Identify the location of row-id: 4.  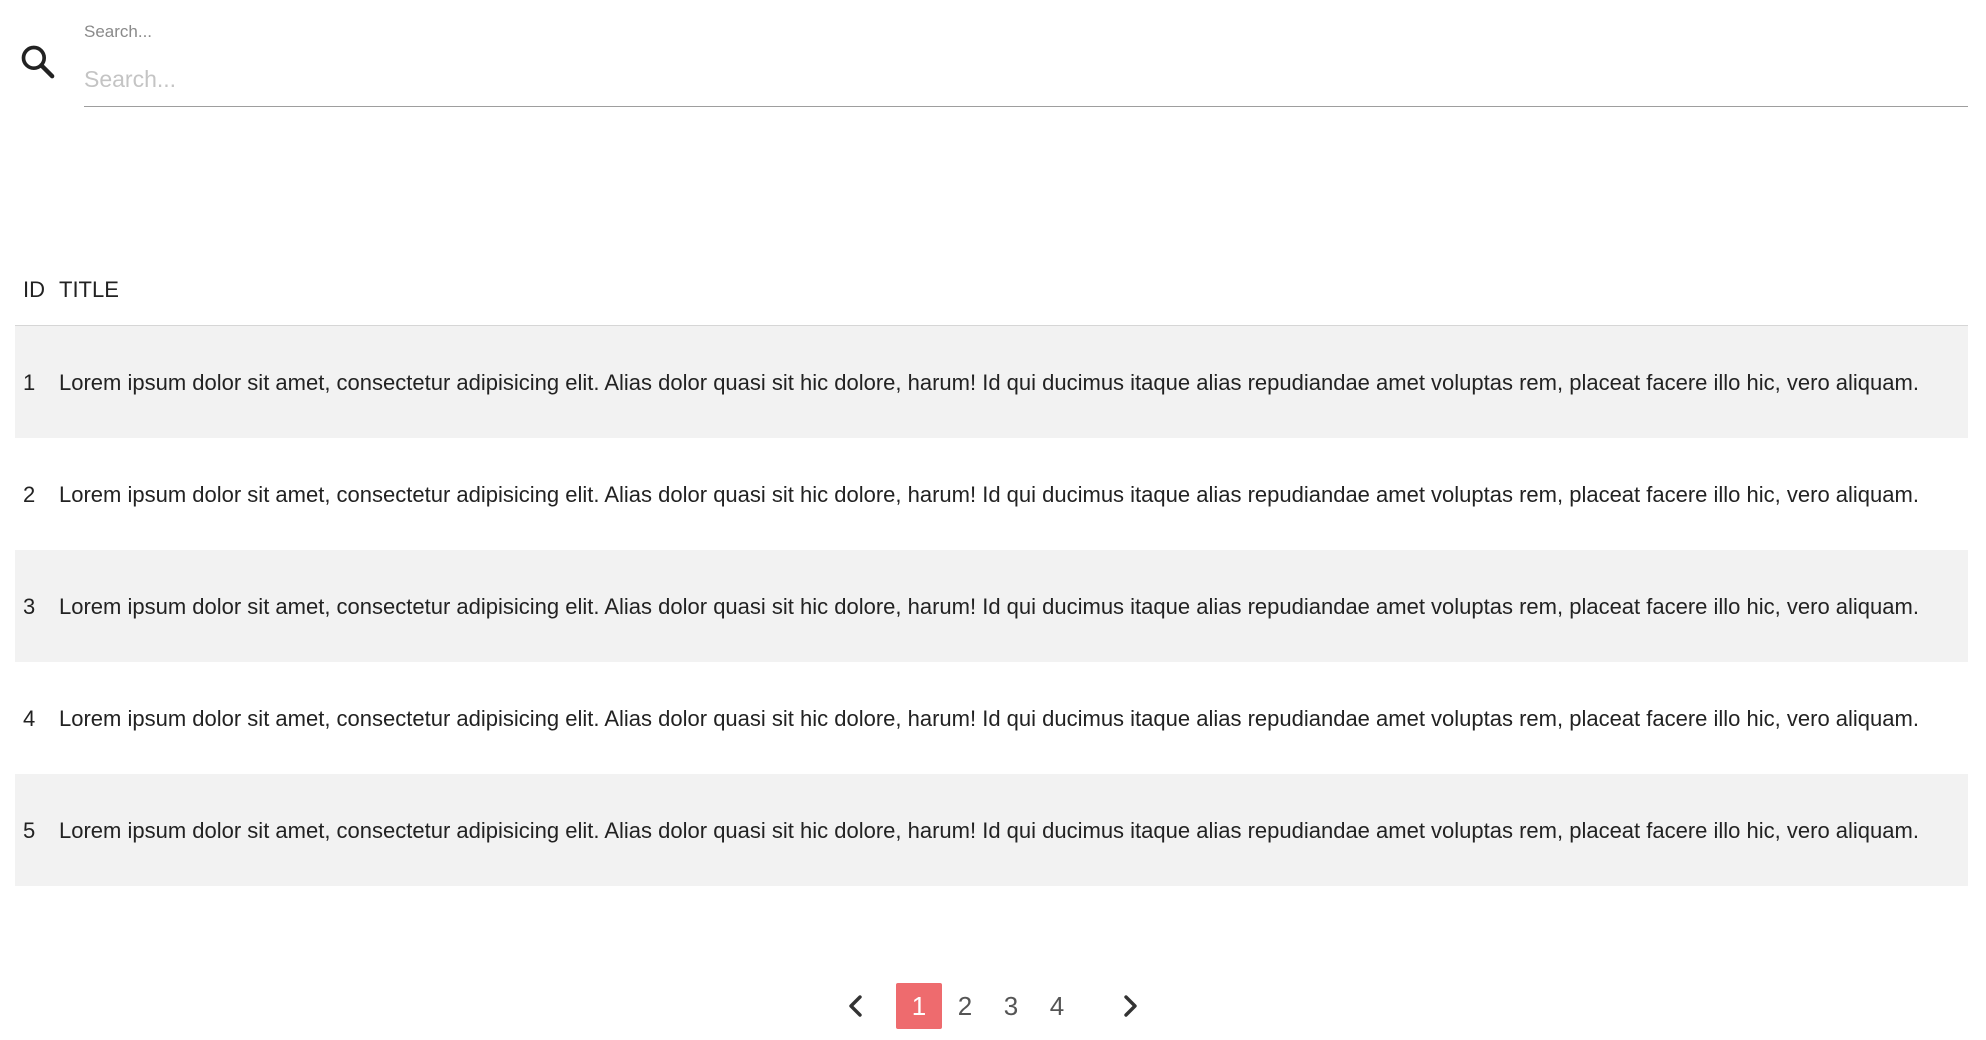
(29, 718).